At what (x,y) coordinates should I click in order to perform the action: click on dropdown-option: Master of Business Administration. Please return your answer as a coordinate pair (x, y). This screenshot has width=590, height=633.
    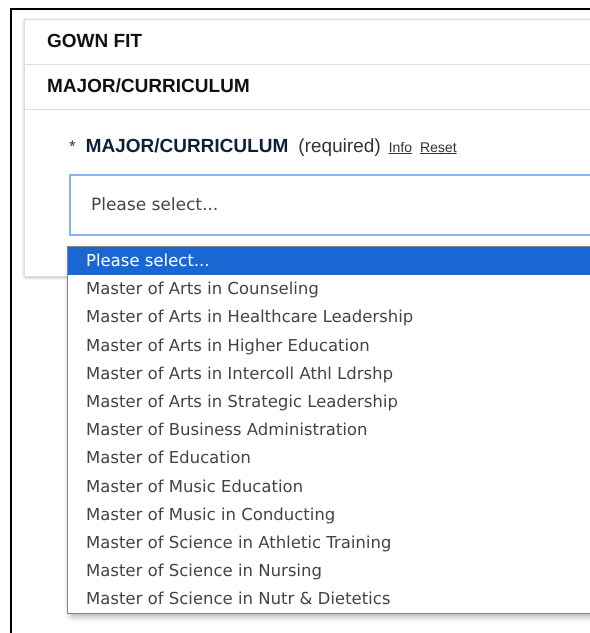
    Looking at the image, I should click on (329, 430).